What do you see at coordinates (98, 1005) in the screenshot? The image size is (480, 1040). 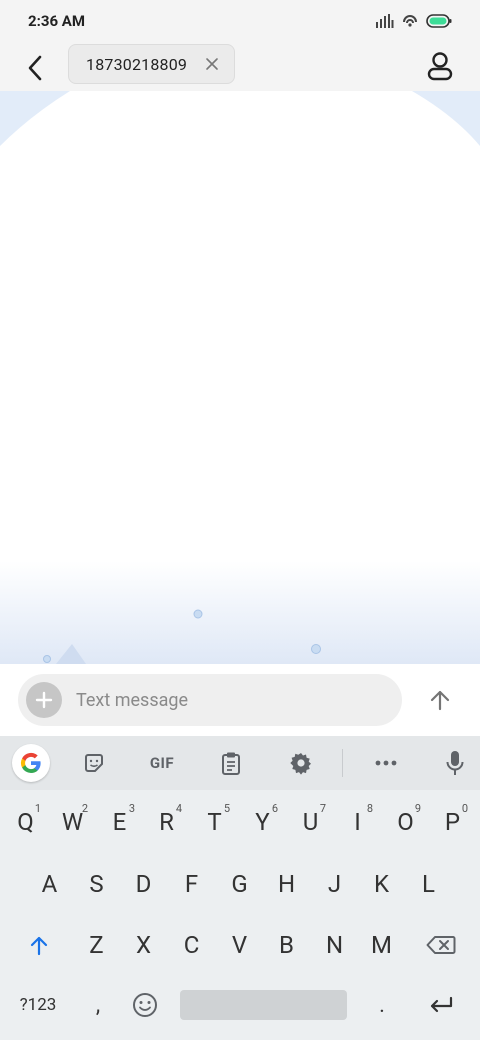 I see `comma-key: ,` at bounding box center [98, 1005].